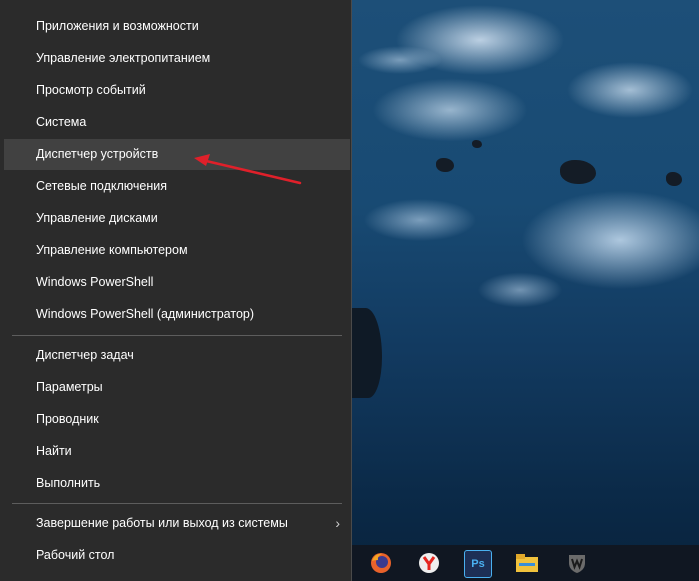 The image size is (699, 581). I want to click on menu-item-computer-management: Управление компьютером, so click(177, 250).